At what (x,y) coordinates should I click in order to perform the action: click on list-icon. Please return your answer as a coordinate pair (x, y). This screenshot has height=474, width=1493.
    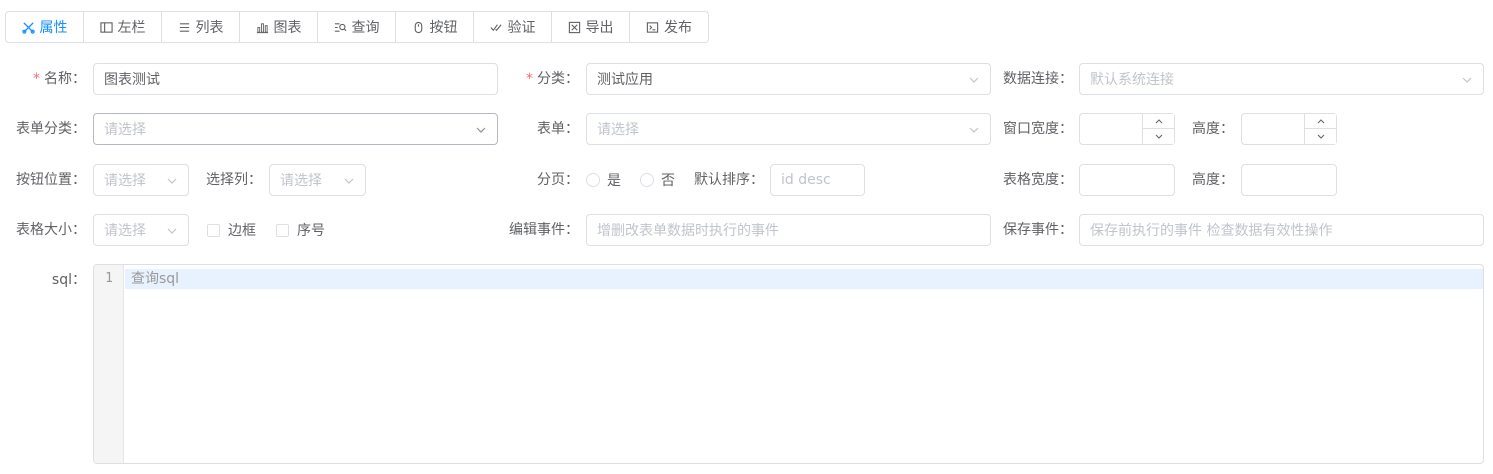
    Looking at the image, I should click on (184, 27).